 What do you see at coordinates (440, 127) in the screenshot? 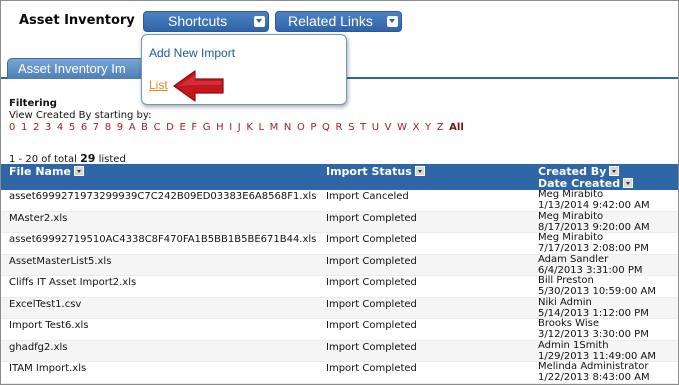
I see `filter-letter-z: Z` at bounding box center [440, 127].